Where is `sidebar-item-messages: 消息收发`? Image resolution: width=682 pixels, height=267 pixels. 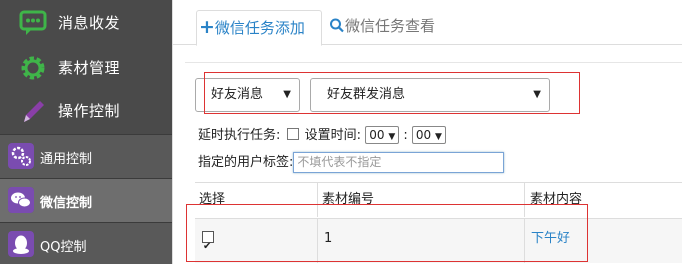
sidebar-item-messages: 消息收发 is located at coordinates (86, 24).